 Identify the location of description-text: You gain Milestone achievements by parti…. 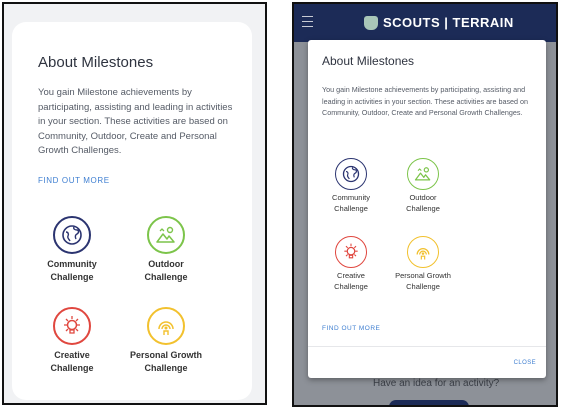
(135, 122).